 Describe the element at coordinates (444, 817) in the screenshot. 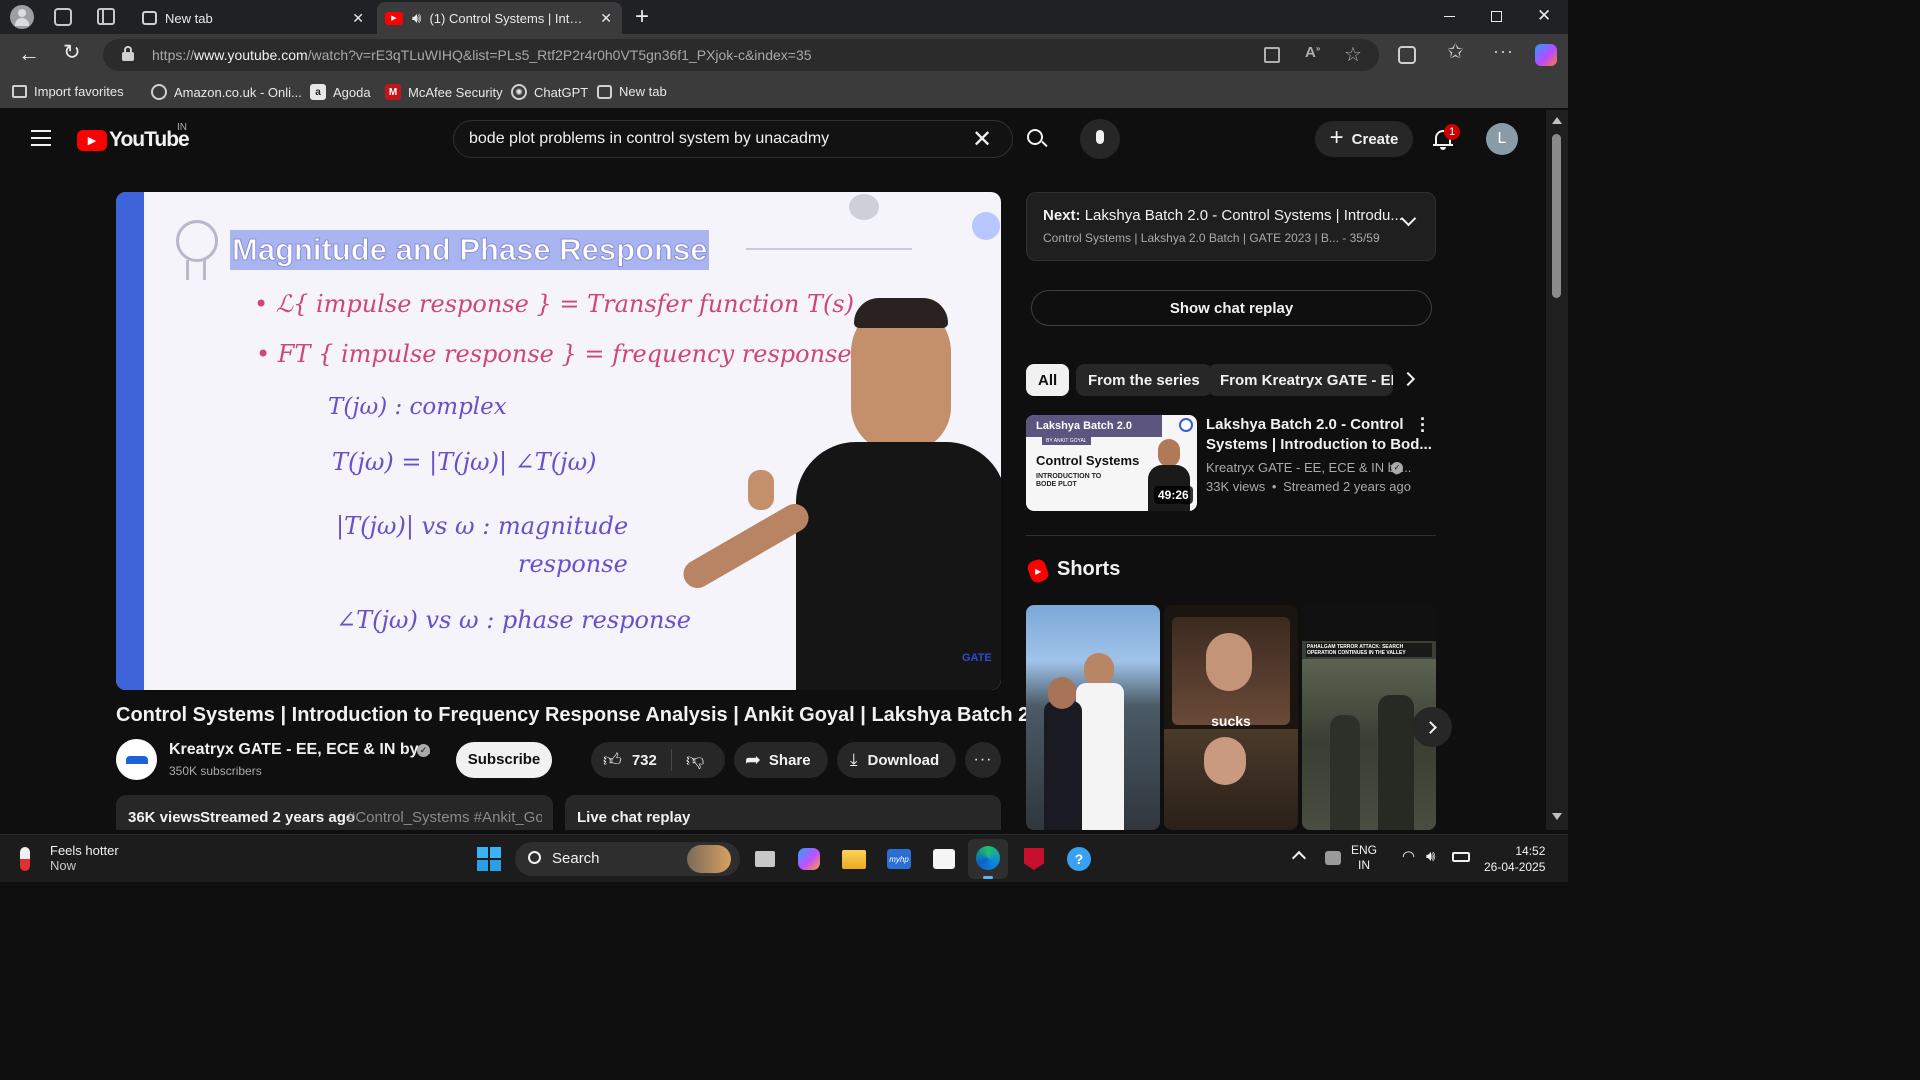

I see `hashtags: #Control_Systems #Ankit_Go` at that location.